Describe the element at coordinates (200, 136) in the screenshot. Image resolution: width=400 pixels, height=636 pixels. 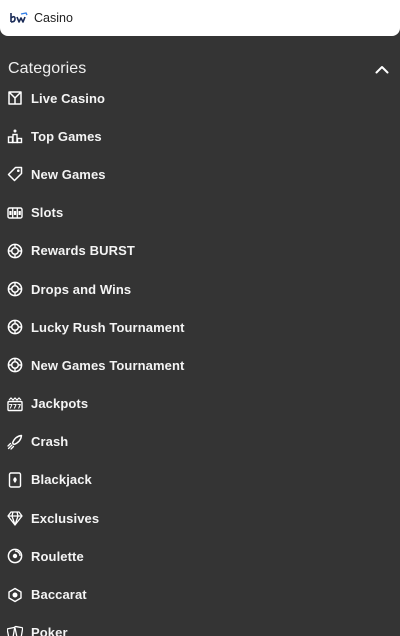
I see `category-top-games: Top Games` at that location.